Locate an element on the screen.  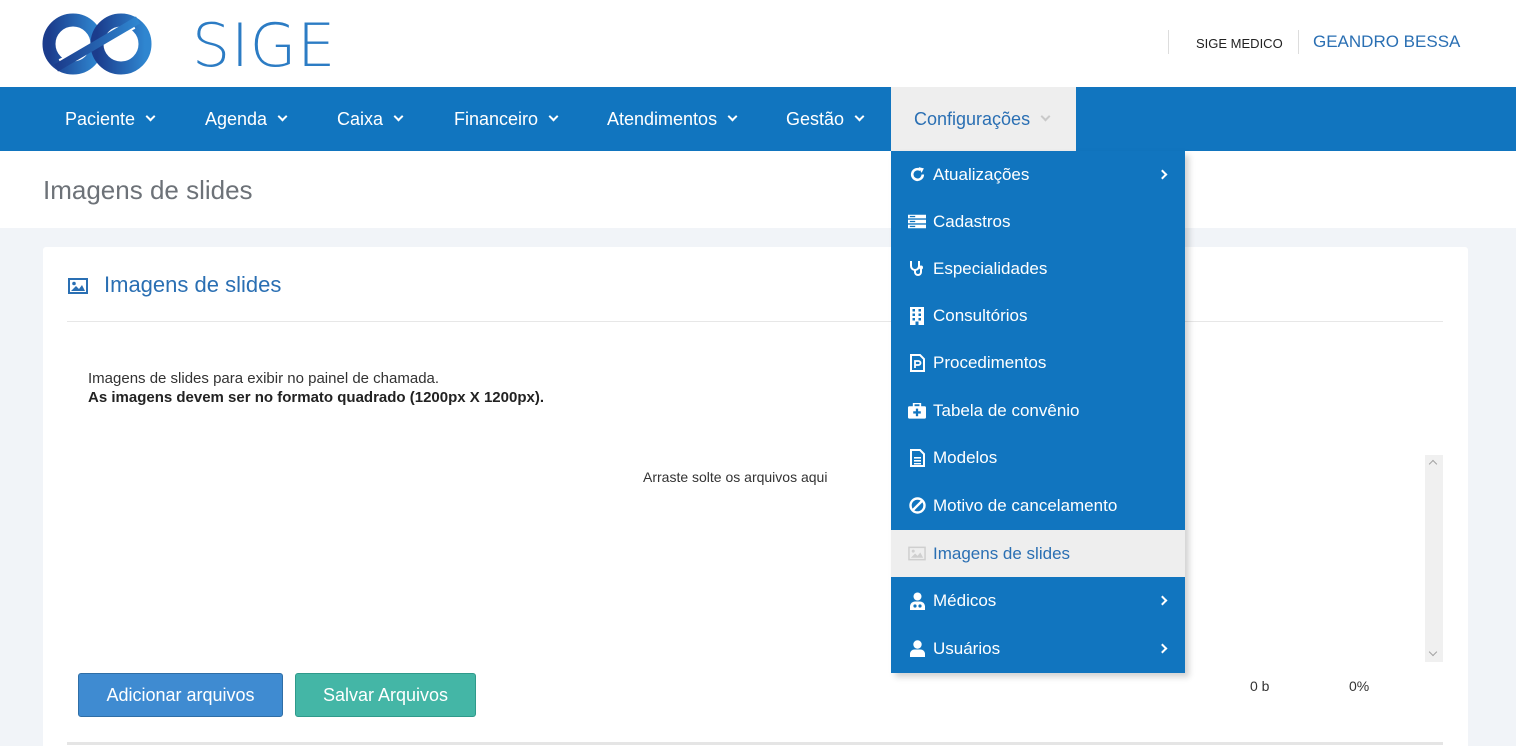
server-icon is located at coordinates (917, 222).